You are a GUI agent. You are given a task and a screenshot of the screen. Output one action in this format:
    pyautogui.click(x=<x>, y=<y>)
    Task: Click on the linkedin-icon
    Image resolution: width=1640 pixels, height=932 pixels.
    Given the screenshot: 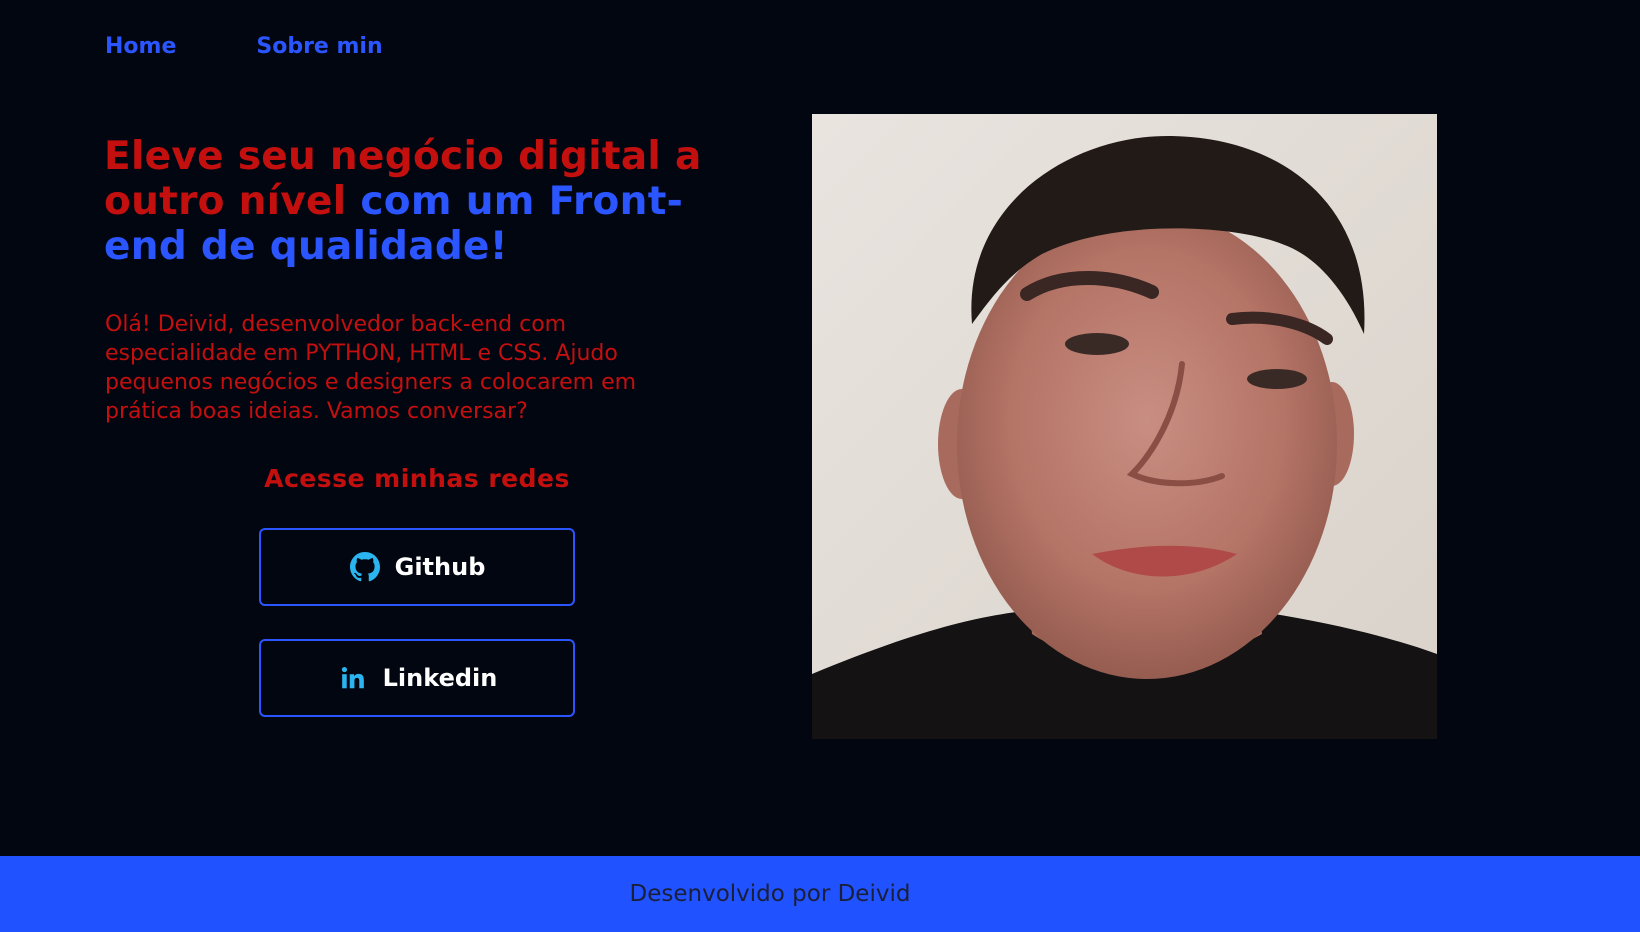 What is the action you would take?
    pyautogui.click(x=353, y=678)
    